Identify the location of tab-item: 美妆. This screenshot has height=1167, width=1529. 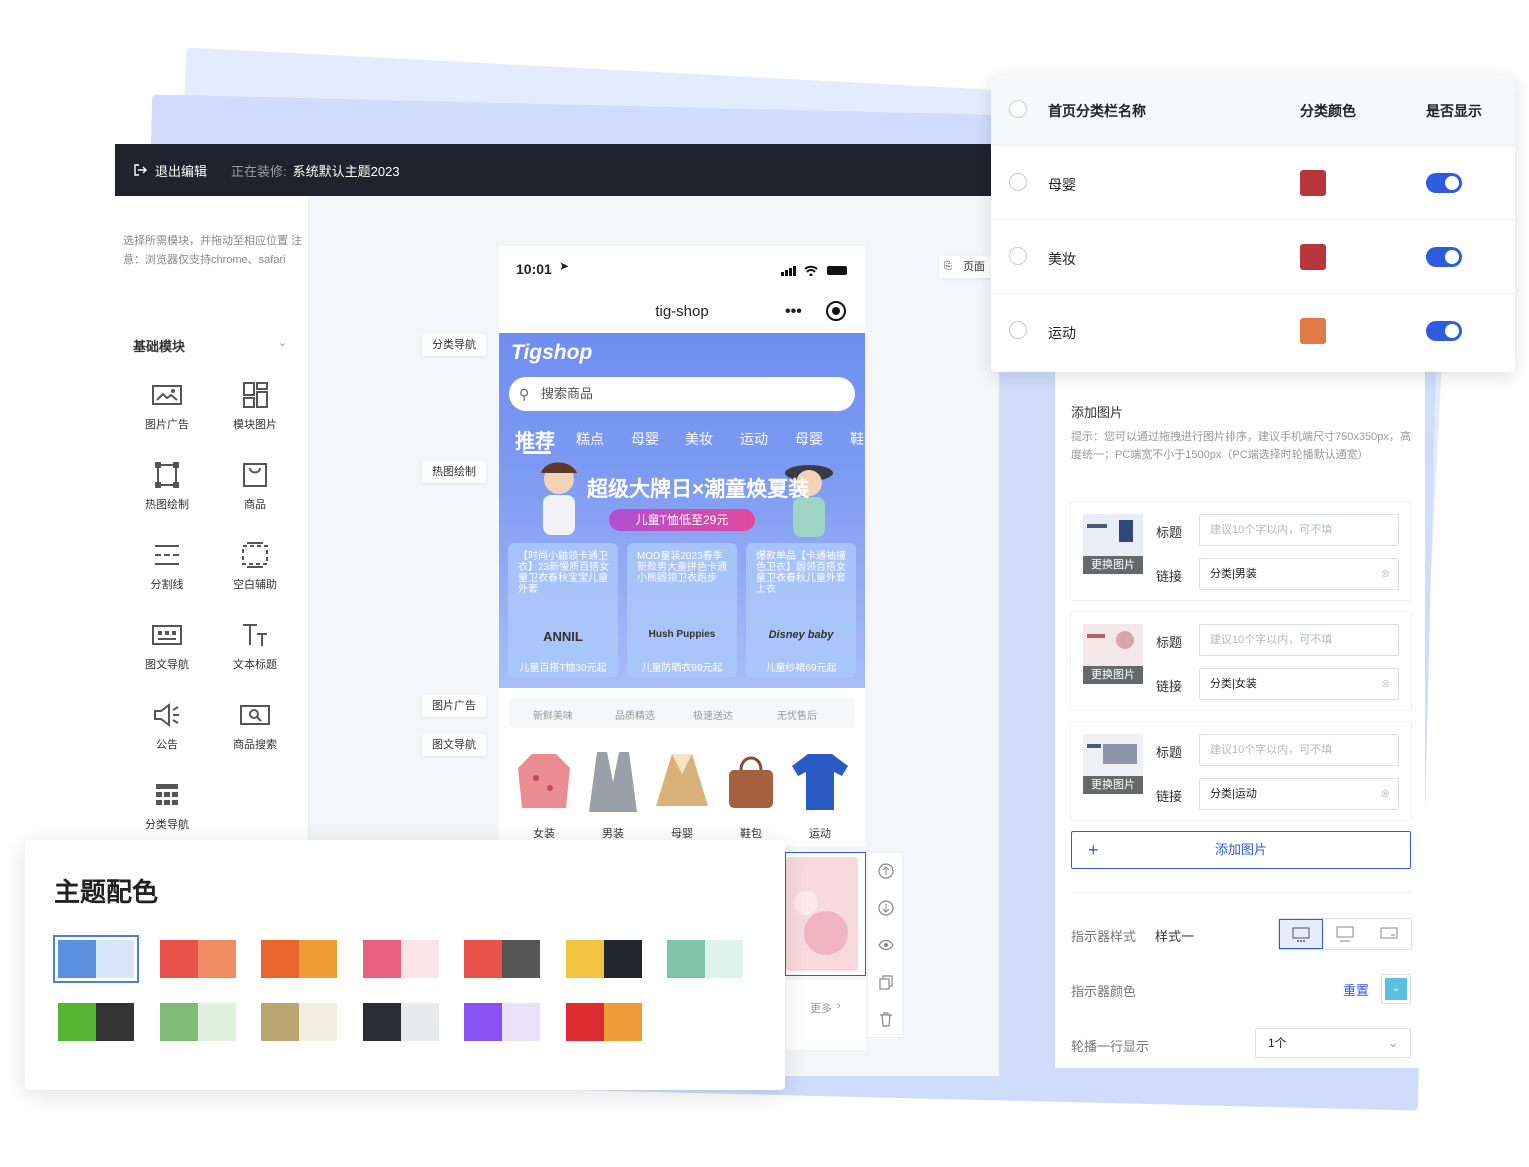
(699, 439).